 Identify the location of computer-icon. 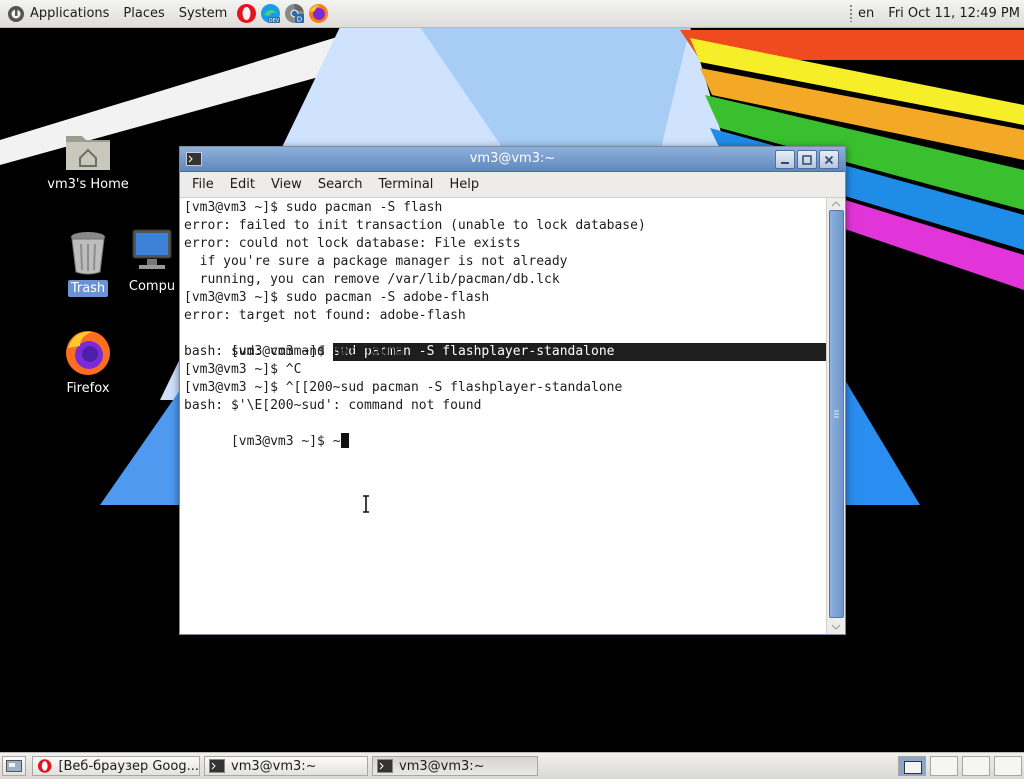
(152, 249).